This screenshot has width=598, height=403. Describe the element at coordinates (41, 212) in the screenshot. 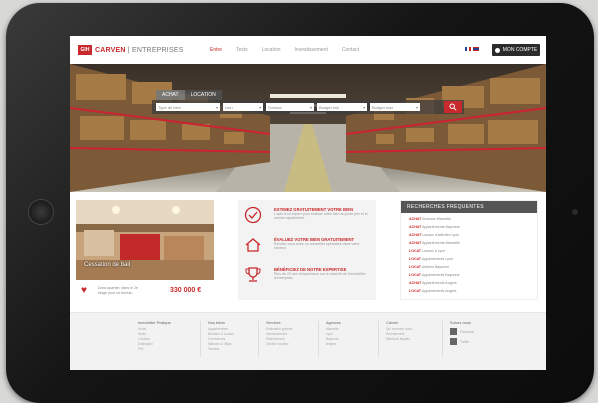

I see `home-button` at that location.